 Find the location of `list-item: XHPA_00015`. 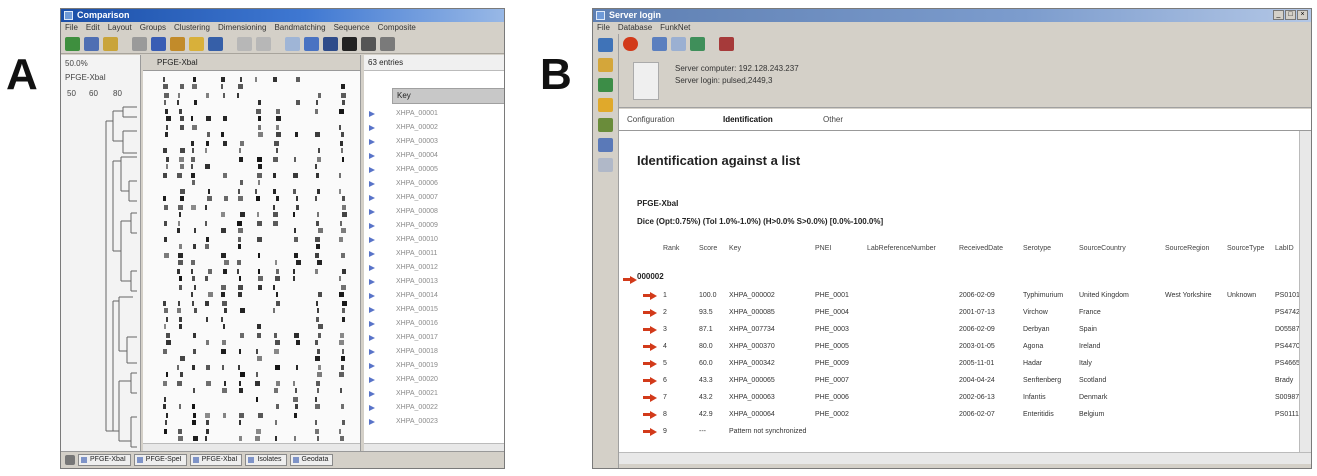

list-item: XHPA_00015 is located at coordinates (434, 310).